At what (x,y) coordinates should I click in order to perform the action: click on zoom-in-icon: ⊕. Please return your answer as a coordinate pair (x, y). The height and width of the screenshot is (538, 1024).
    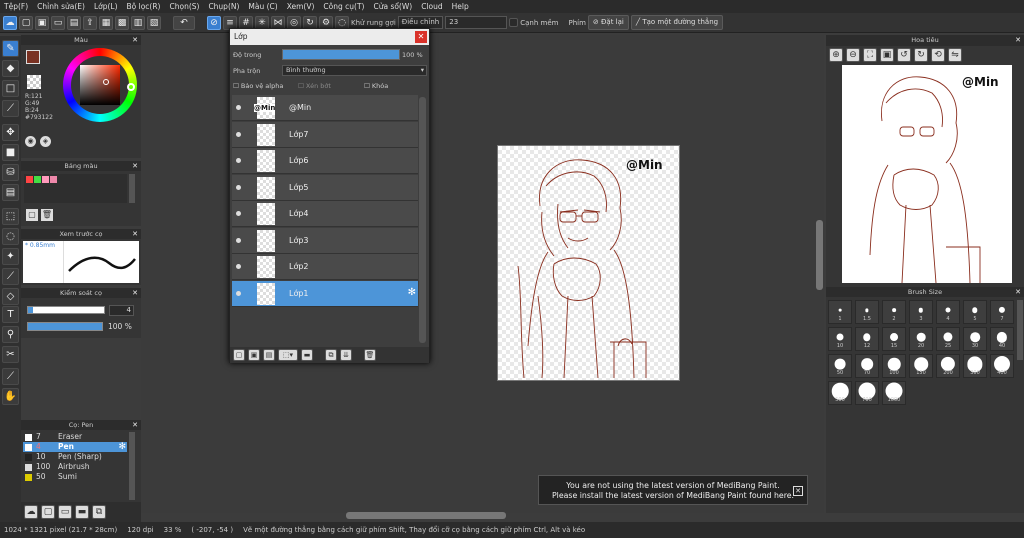
    Looking at the image, I should click on (836, 55).